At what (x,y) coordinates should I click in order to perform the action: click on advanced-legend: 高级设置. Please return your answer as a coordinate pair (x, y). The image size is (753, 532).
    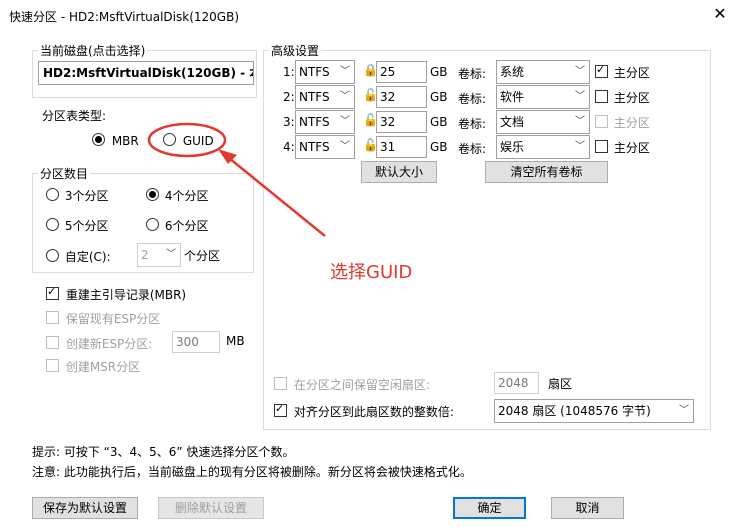
    Looking at the image, I should click on (295, 50).